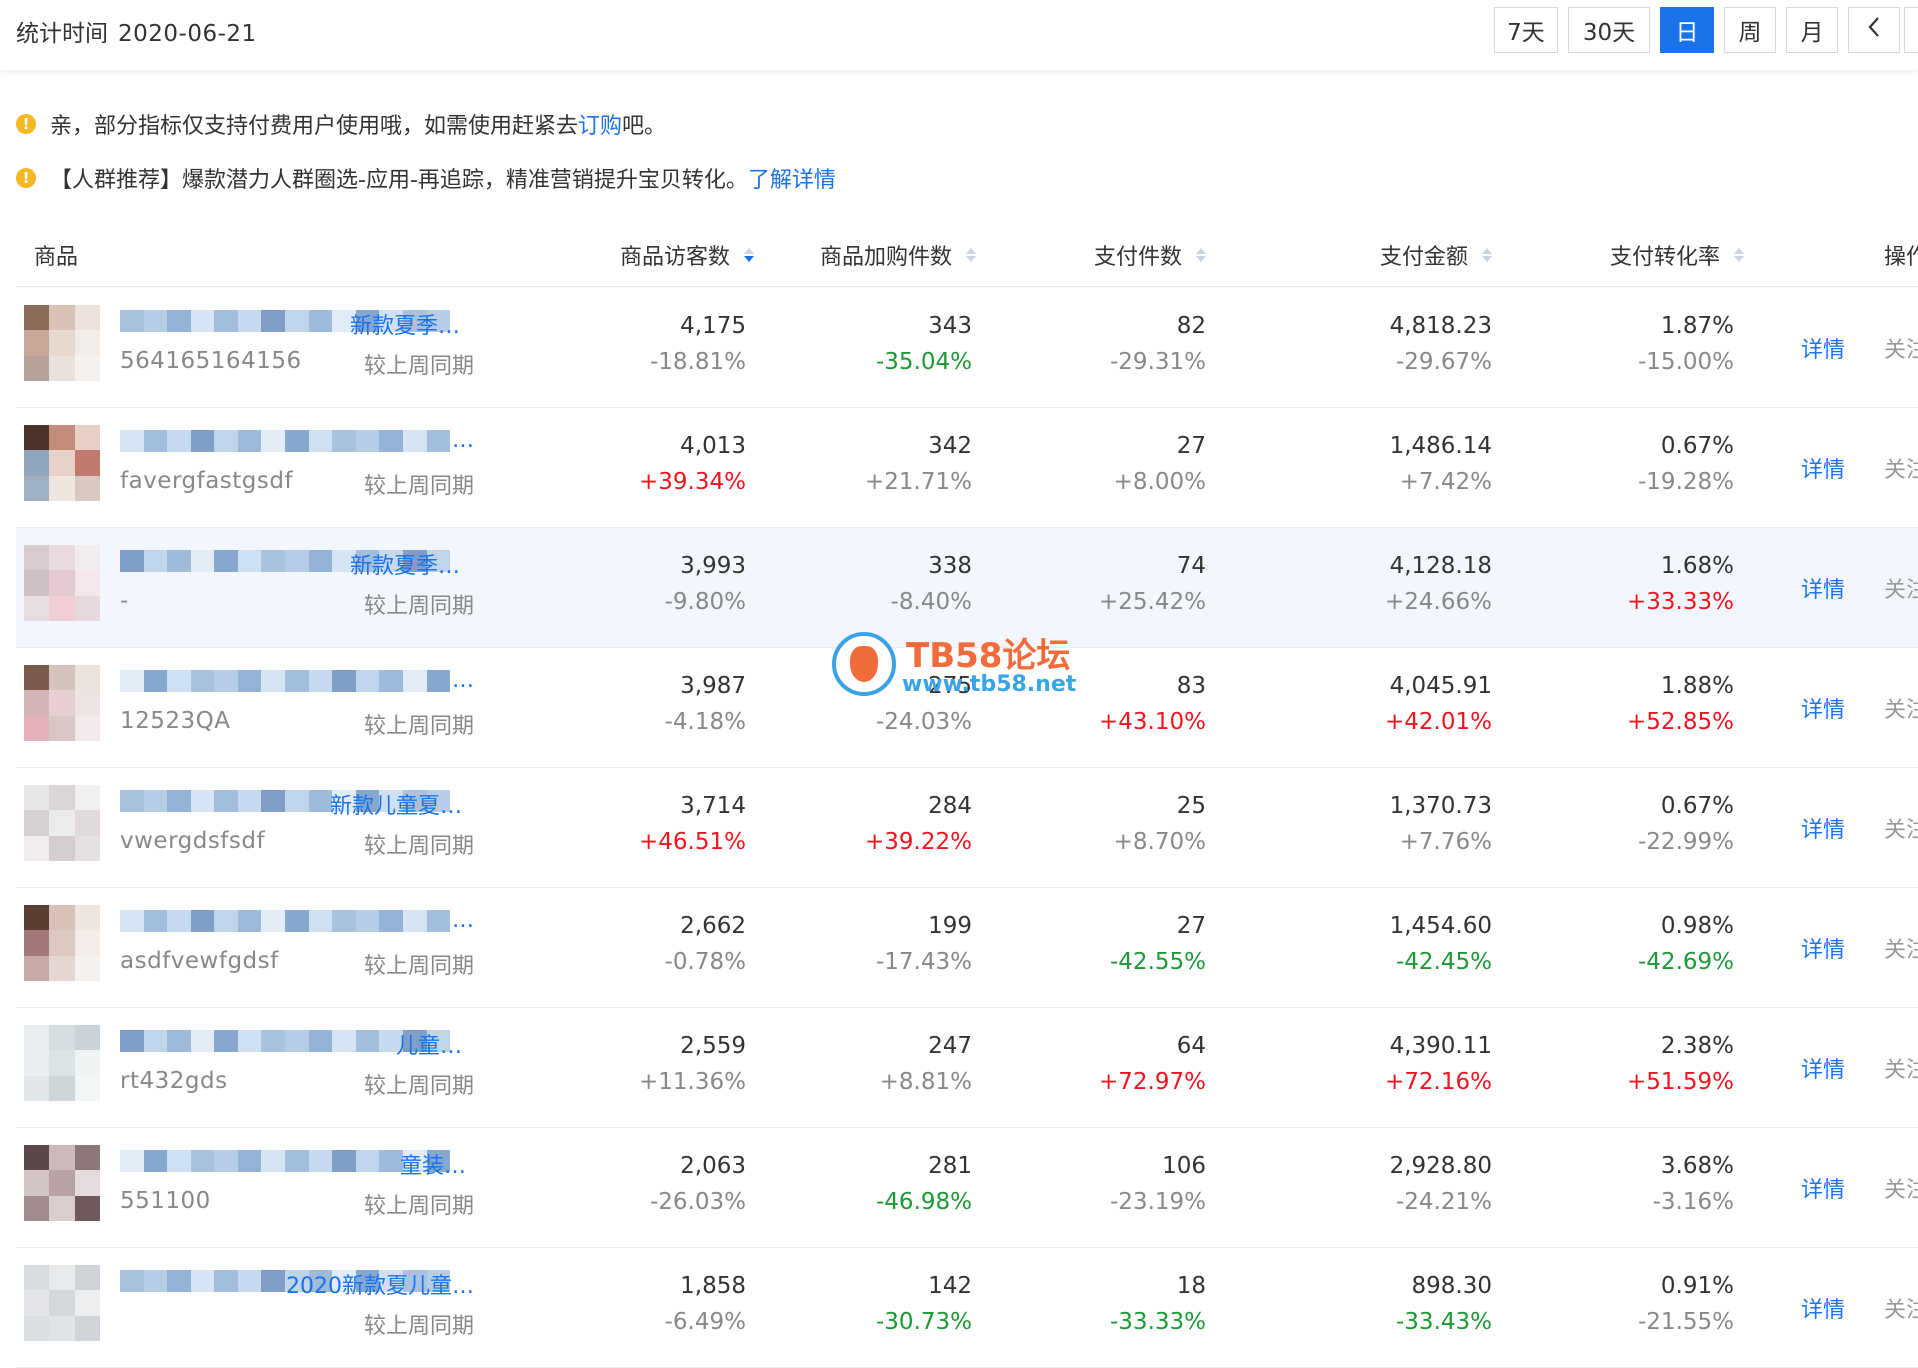 The image size is (1918, 1368). Describe the element at coordinates (713, 326) in the screenshot. I see `visitors-value: 4,175` at that location.